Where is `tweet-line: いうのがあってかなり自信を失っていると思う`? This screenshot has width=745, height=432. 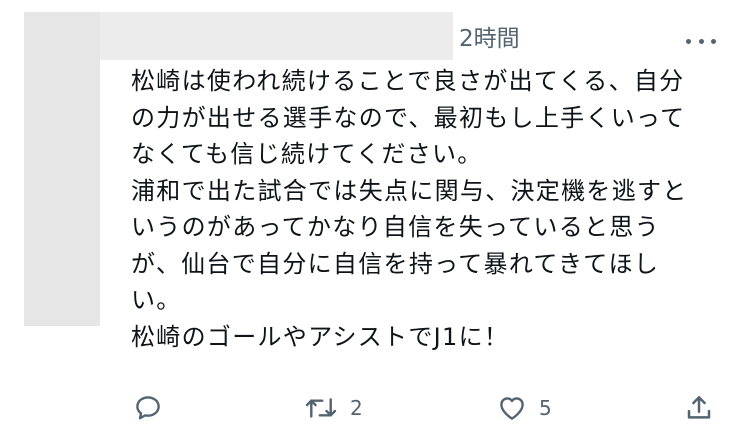 tweet-line: いうのがあってかなり自信を失っていると思う is located at coordinates (395, 227).